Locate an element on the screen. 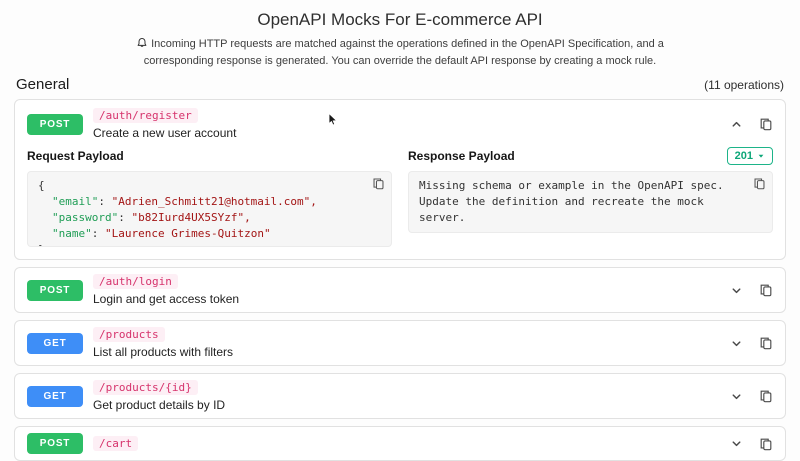 This screenshot has height=461, width=800. operation-text: /auth/login Login and get access token is located at coordinates (166, 290).